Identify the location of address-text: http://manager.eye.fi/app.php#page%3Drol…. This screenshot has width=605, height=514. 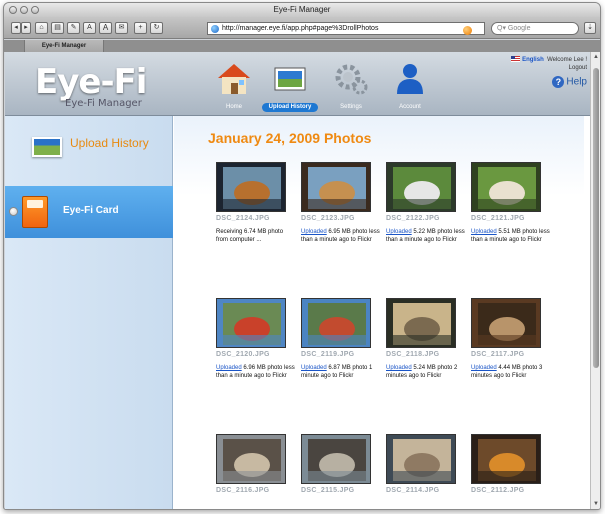
(300, 28).